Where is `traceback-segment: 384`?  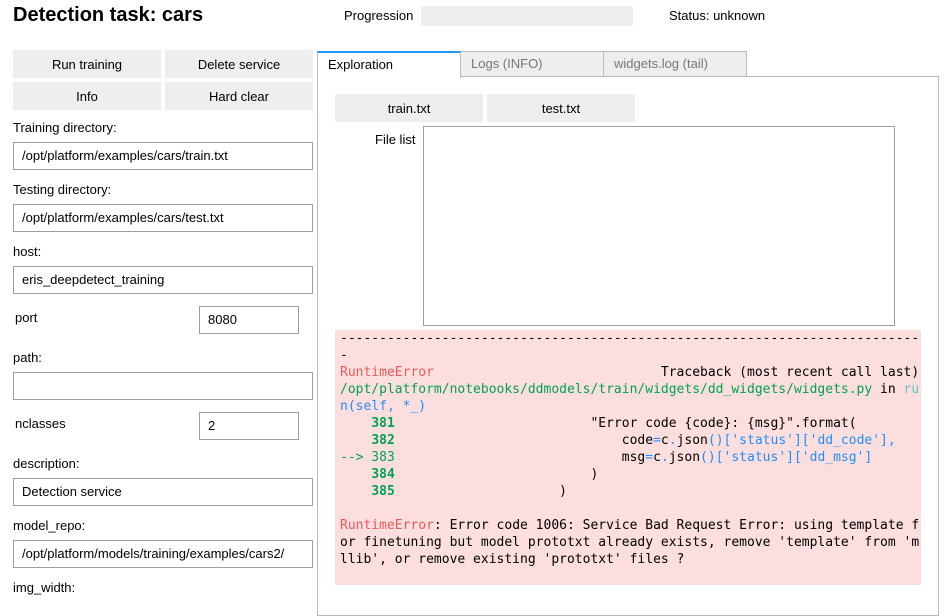 traceback-segment: 384 is located at coordinates (383, 474).